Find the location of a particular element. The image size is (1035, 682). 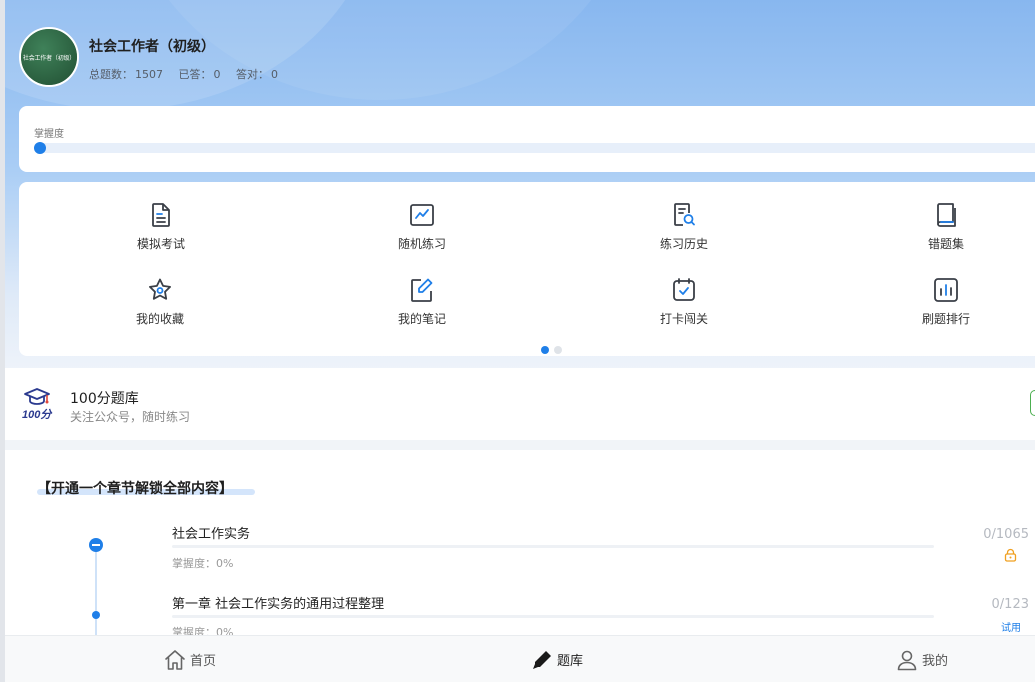

chapter-count: 0/1065 is located at coordinates (1006, 534).